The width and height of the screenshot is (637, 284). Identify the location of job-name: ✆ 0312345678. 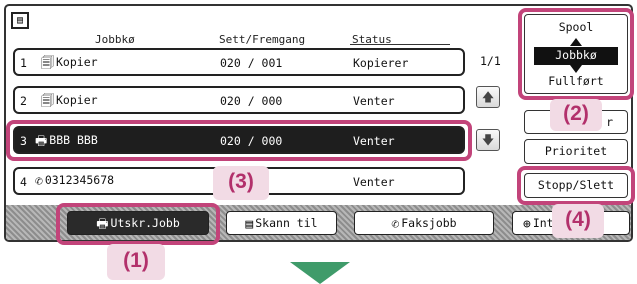
(75, 181).